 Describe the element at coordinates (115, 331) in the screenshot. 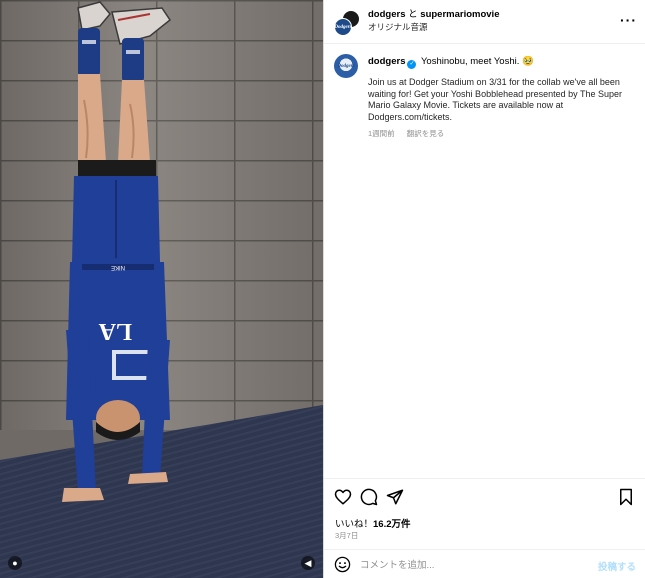

I see `jersey-front-text: LA` at that location.